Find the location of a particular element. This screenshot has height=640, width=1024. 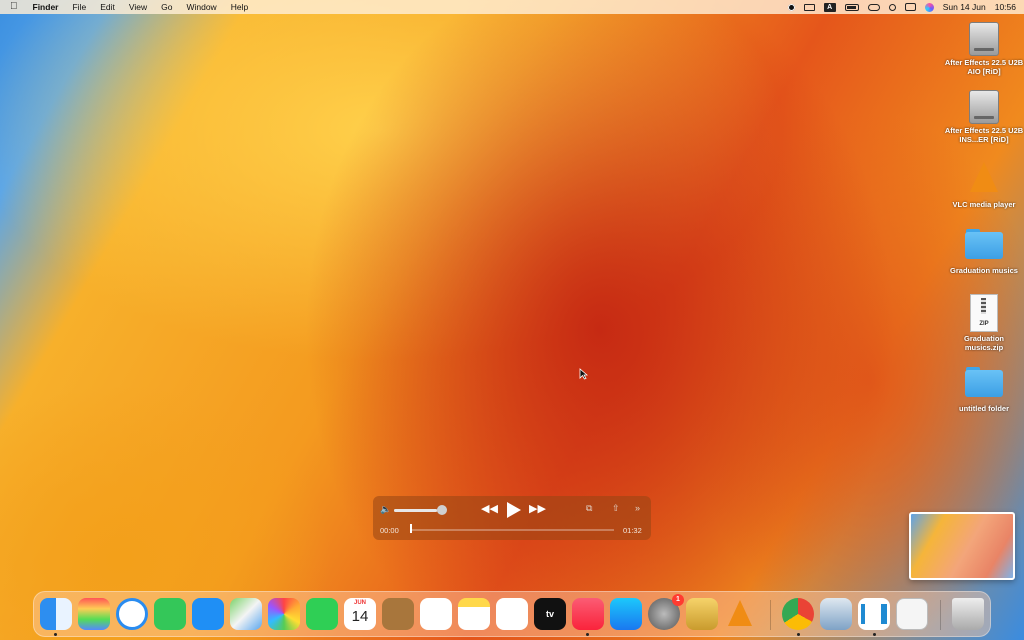

preview-icon is located at coordinates (836, 614).